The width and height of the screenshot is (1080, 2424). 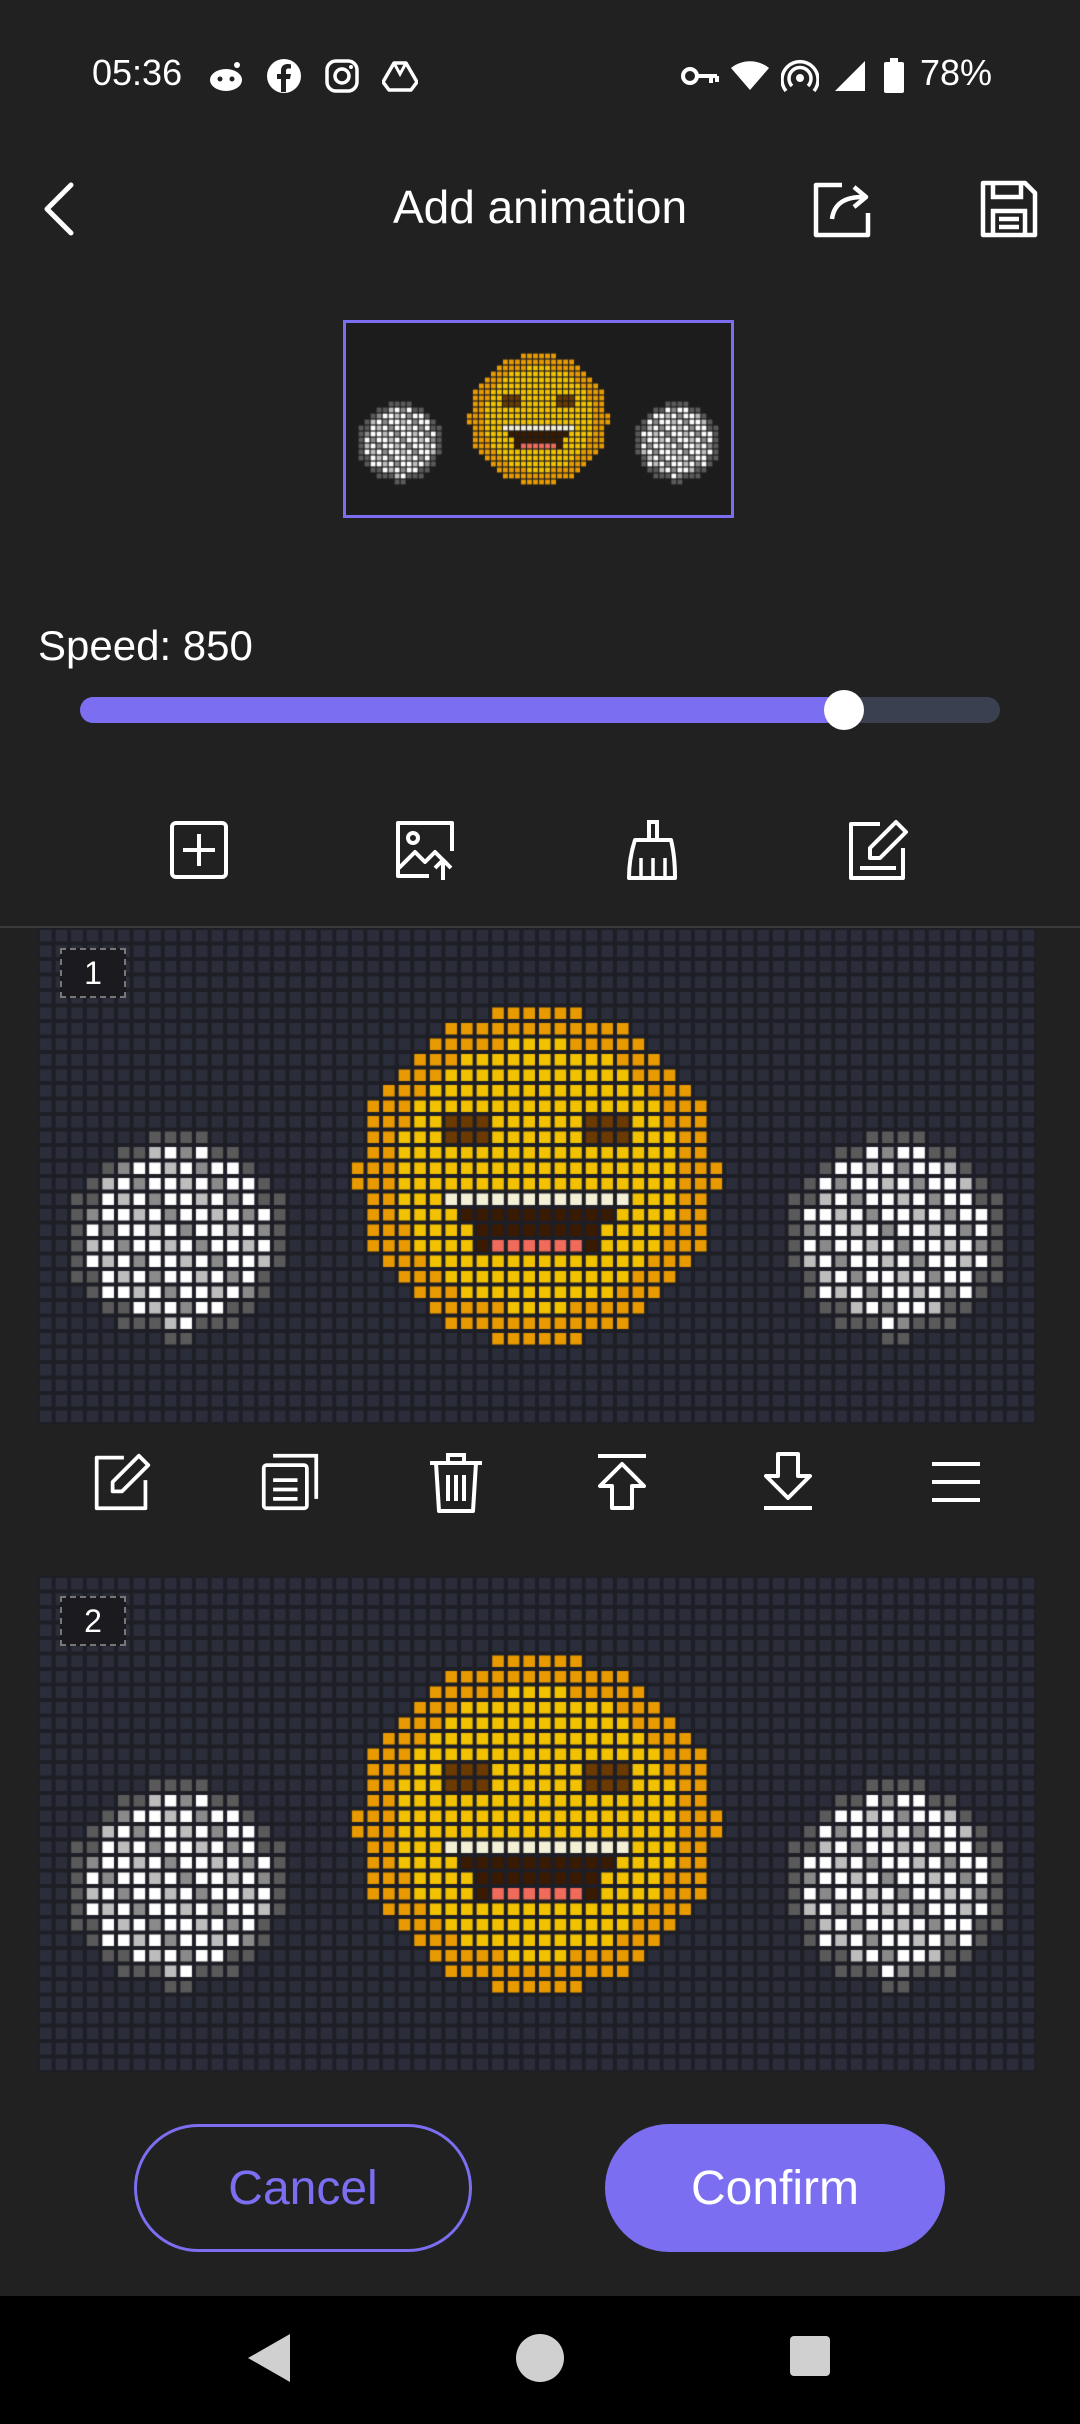 I want to click on add-frame-icon, so click(x=199, y=850).